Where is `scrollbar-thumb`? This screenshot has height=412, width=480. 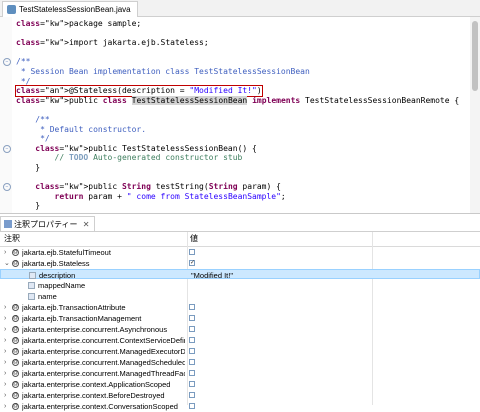
scrollbar-thumb is located at coordinates (475, 56).